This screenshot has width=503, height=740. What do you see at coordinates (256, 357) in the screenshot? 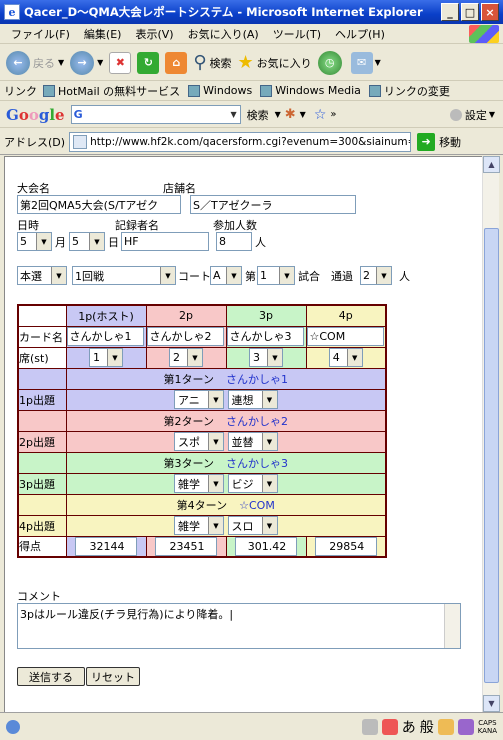
I see `seat-value: 3` at bounding box center [256, 357].